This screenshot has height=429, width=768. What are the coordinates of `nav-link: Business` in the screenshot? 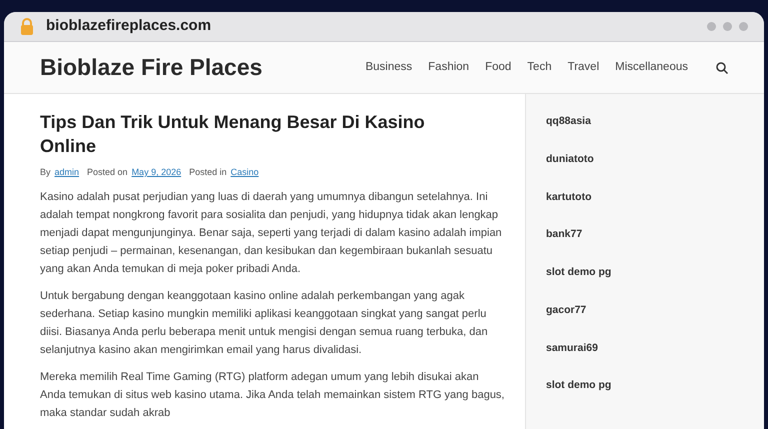 It's located at (388, 67).